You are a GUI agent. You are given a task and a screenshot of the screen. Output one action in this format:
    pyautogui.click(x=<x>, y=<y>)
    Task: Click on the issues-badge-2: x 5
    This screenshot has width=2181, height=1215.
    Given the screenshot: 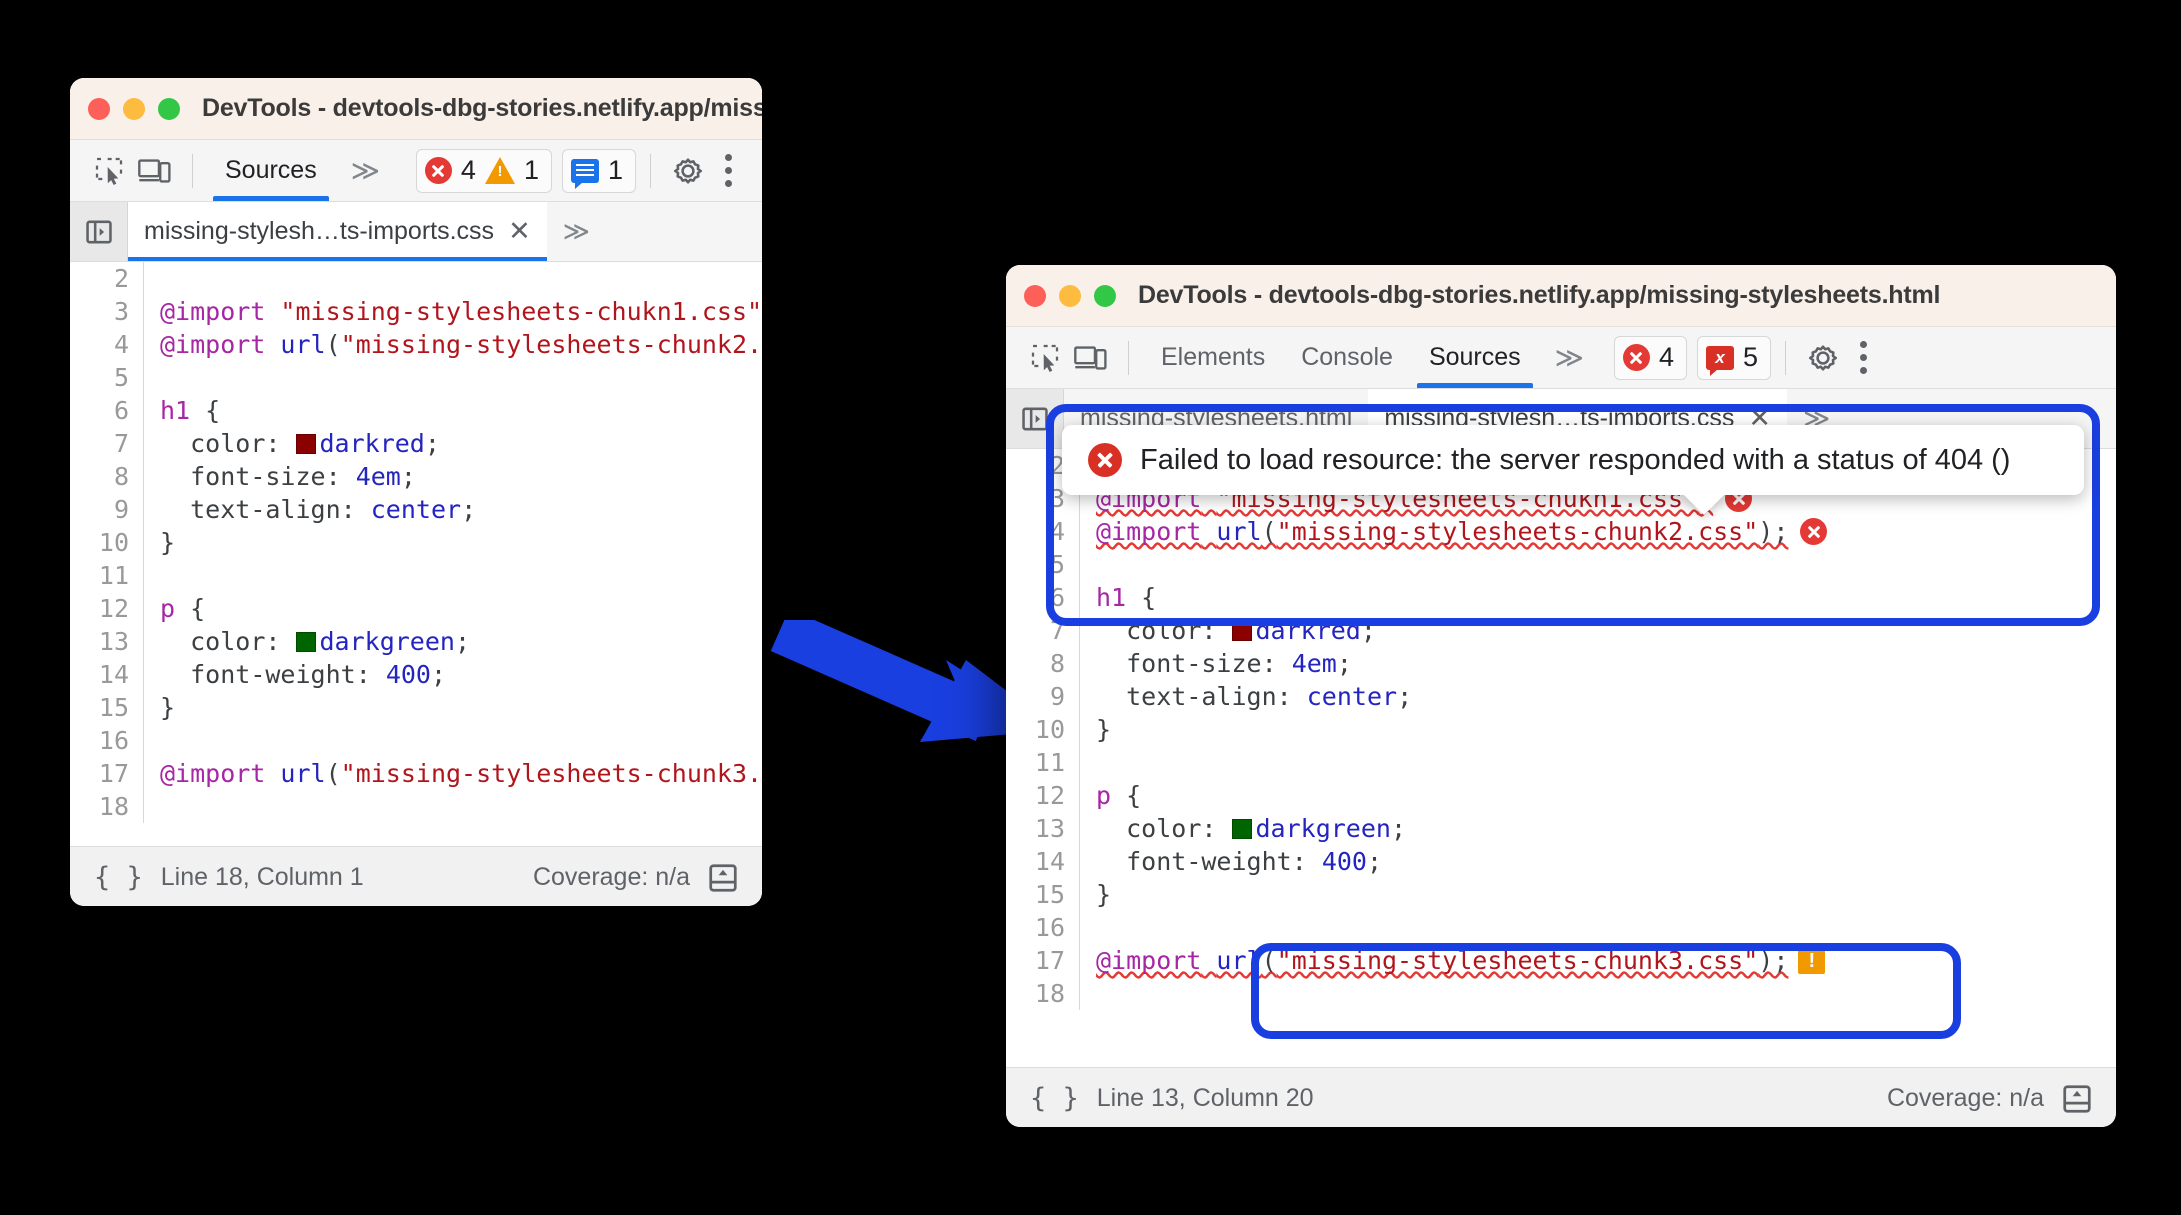 What is the action you would take?
    pyautogui.click(x=1734, y=357)
    